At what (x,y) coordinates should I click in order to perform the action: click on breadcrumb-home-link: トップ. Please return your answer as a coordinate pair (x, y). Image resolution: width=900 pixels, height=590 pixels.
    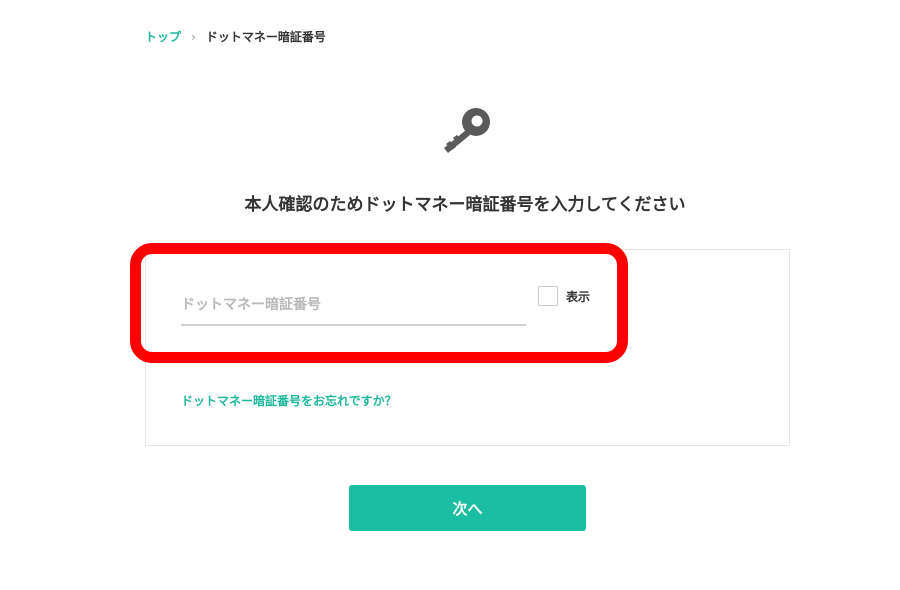
    Looking at the image, I should click on (163, 37).